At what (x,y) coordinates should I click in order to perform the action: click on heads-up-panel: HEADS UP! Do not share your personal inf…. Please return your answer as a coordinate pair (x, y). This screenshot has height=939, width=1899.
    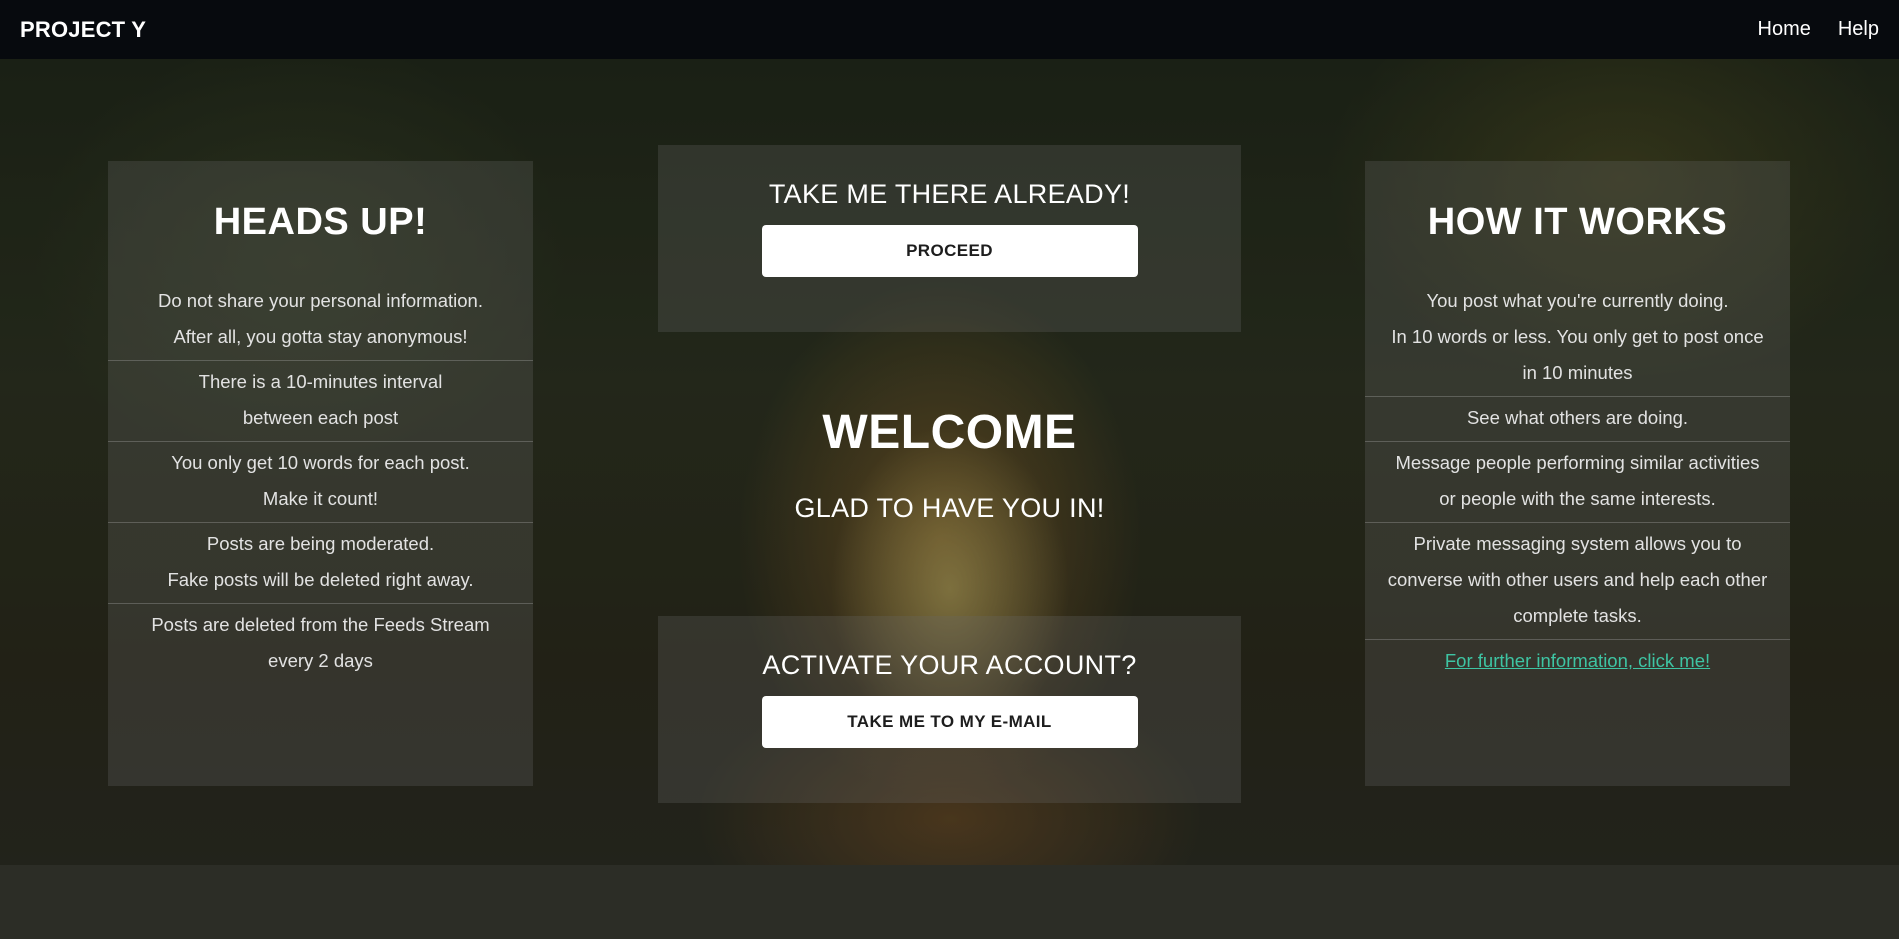
    Looking at the image, I should click on (320, 473).